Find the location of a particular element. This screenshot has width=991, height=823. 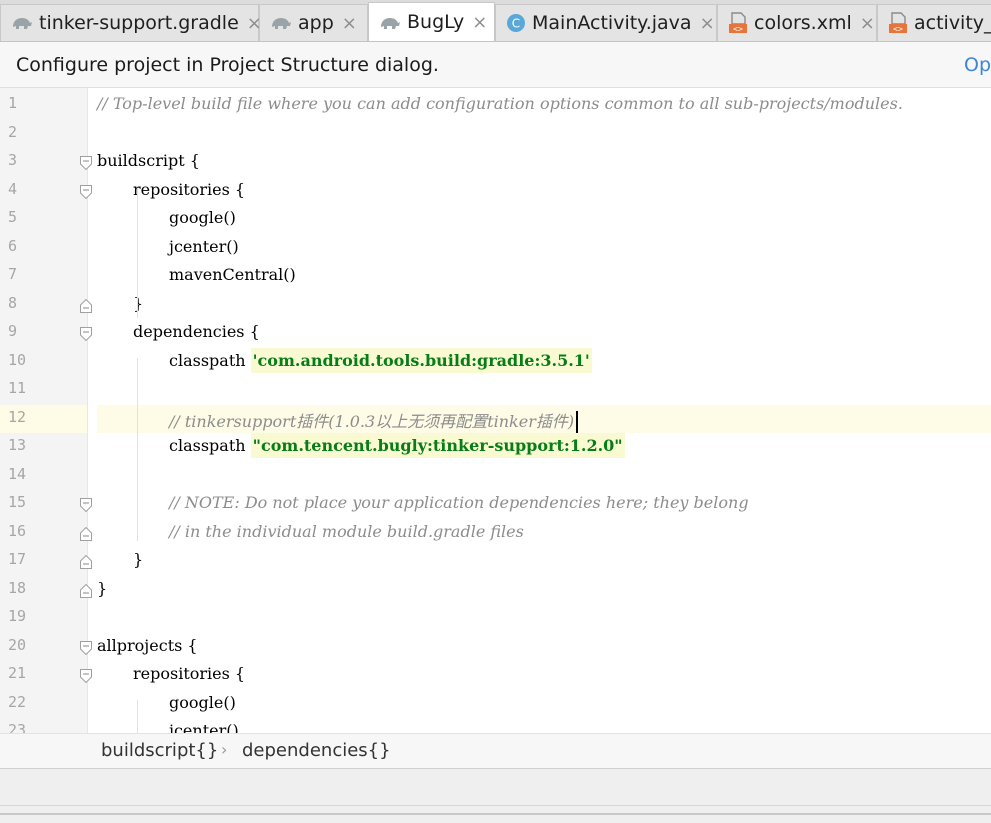

line-number: 4 is located at coordinates (13, 188).